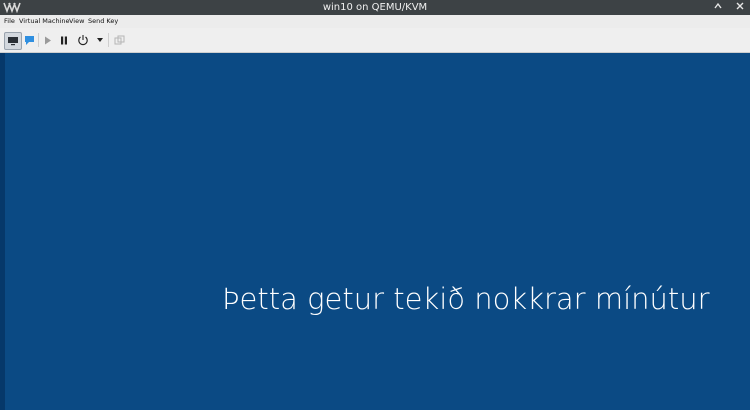 Image resolution: width=750 pixels, height=410 pixels. I want to click on close-icon, so click(740, 7).